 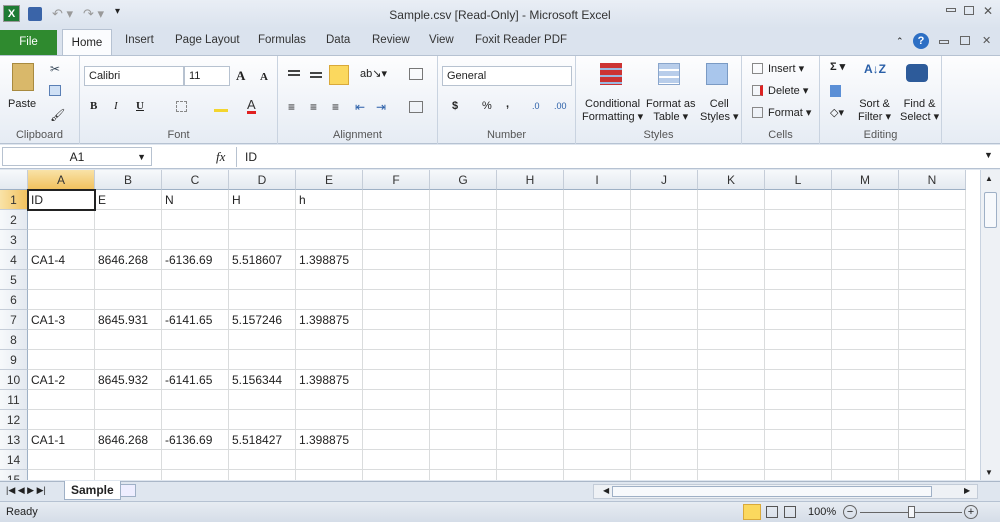 I want to click on decrease-indent-icon: ⇤, so click(x=360, y=107).